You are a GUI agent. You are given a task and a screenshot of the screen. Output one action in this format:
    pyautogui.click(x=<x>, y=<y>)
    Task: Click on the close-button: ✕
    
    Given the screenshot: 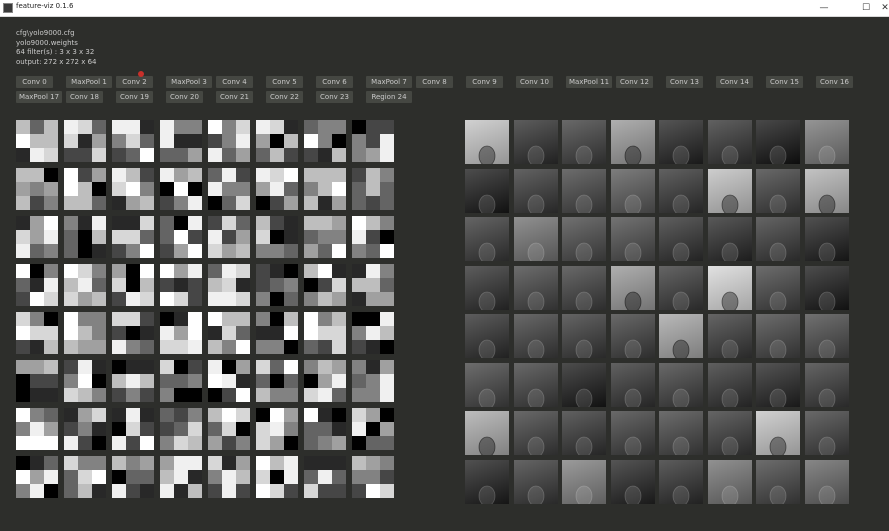 What is the action you would take?
    pyautogui.click(x=880, y=8)
    